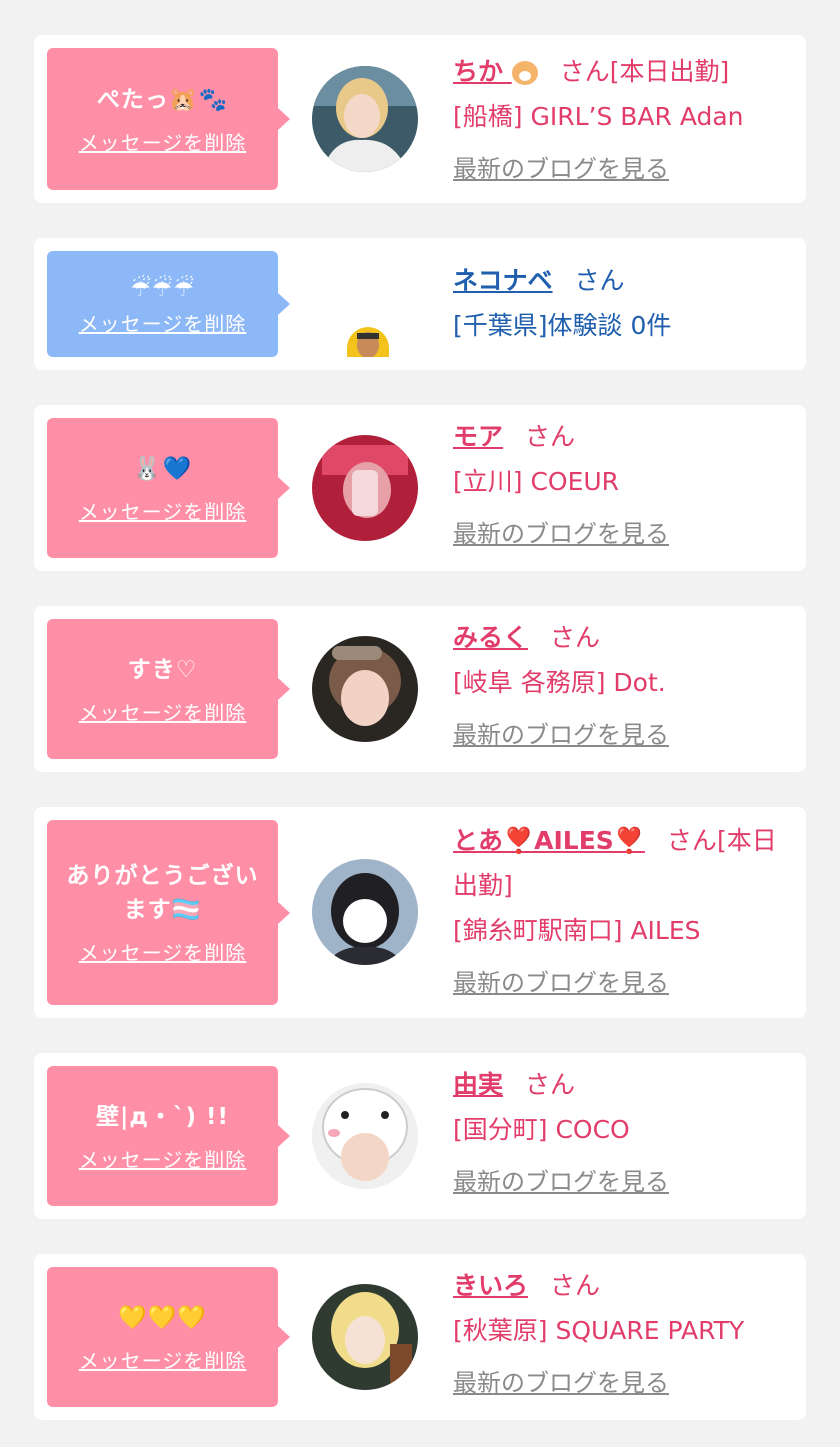  Describe the element at coordinates (577, 930) in the screenshot. I see `shop-name: [錦糸町駅南口] AILES` at that location.